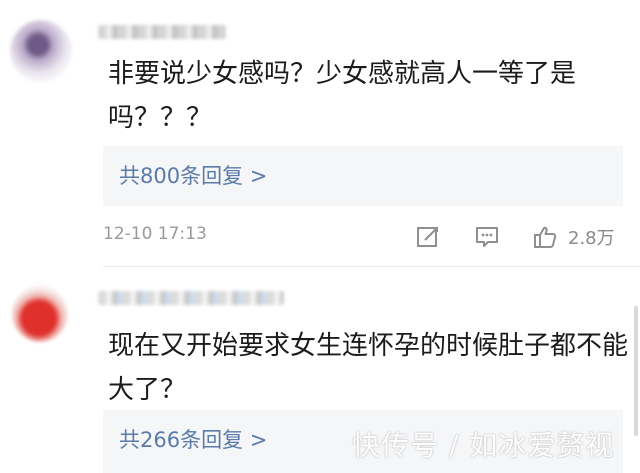 This screenshot has width=640, height=473. Describe the element at coordinates (545, 237) in the screenshot. I see `thumbs-up-icon` at that location.